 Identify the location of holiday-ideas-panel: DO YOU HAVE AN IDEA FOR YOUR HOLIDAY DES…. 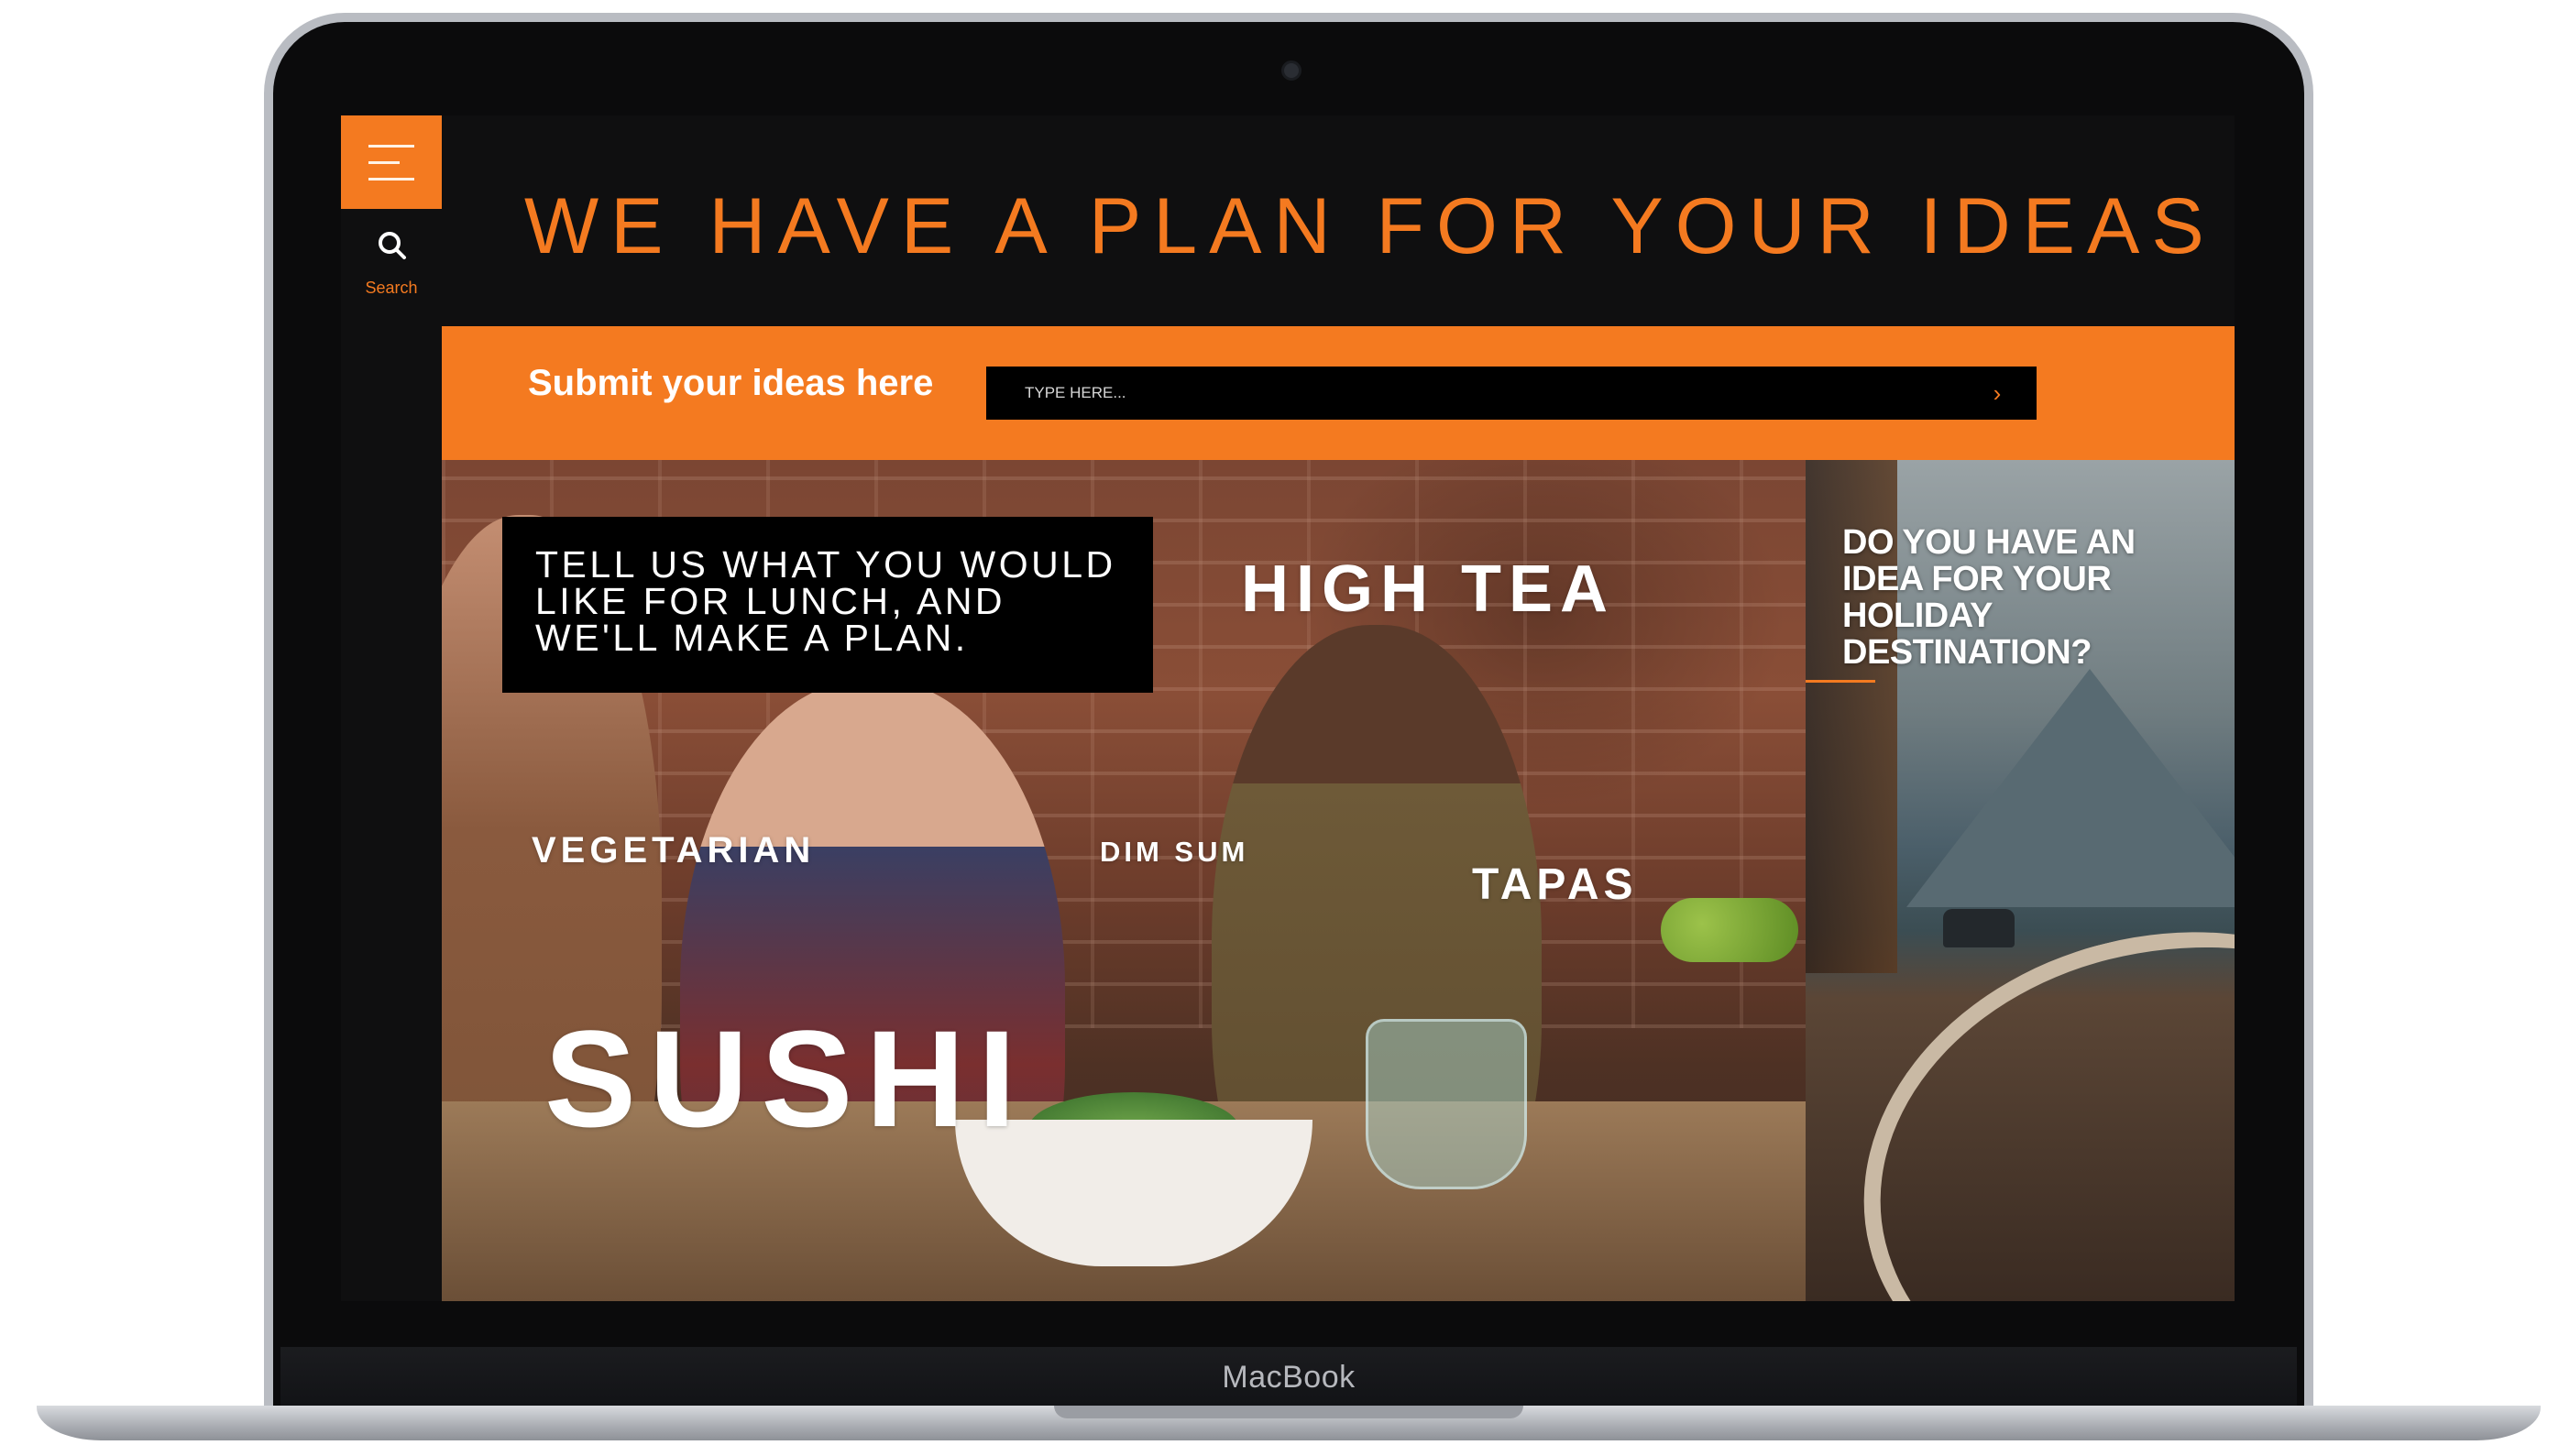
(2021, 880).